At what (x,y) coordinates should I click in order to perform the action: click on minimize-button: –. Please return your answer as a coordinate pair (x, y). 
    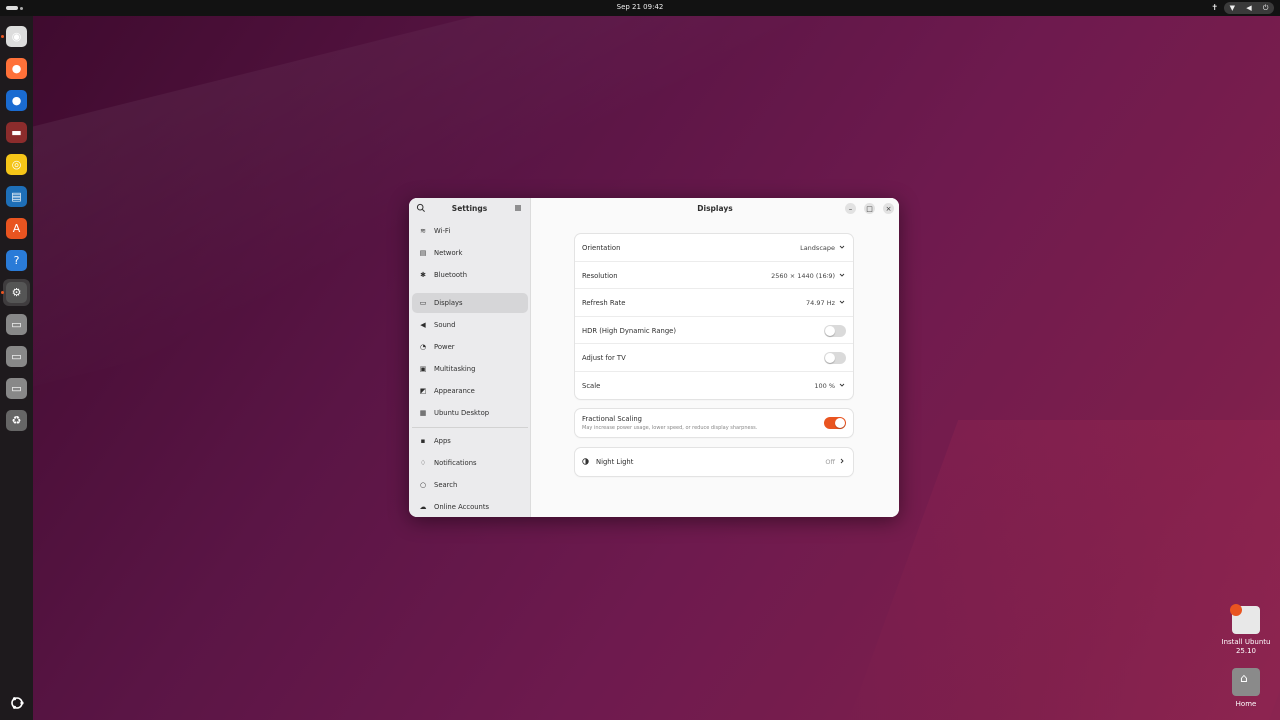
    Looking at the image, I should click on (850, 208).